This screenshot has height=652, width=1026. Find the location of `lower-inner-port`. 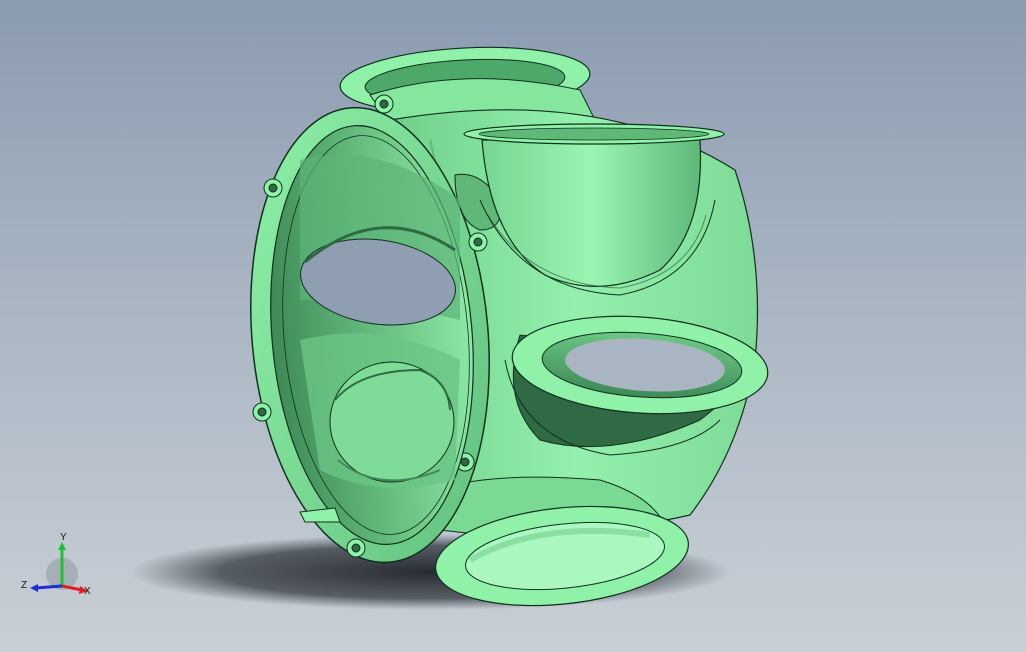

lower-inner-port is located at coordinates (392, 422).